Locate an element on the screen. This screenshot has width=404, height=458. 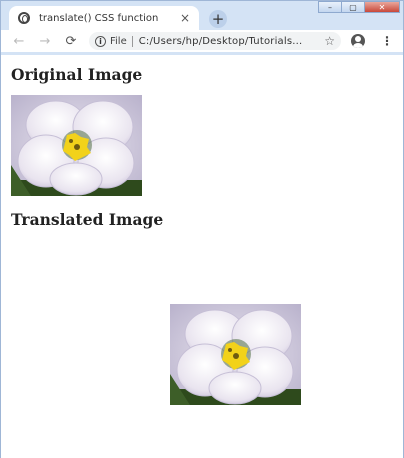
heading-translated-image: Translated Image is located at coordinates (87, 219).